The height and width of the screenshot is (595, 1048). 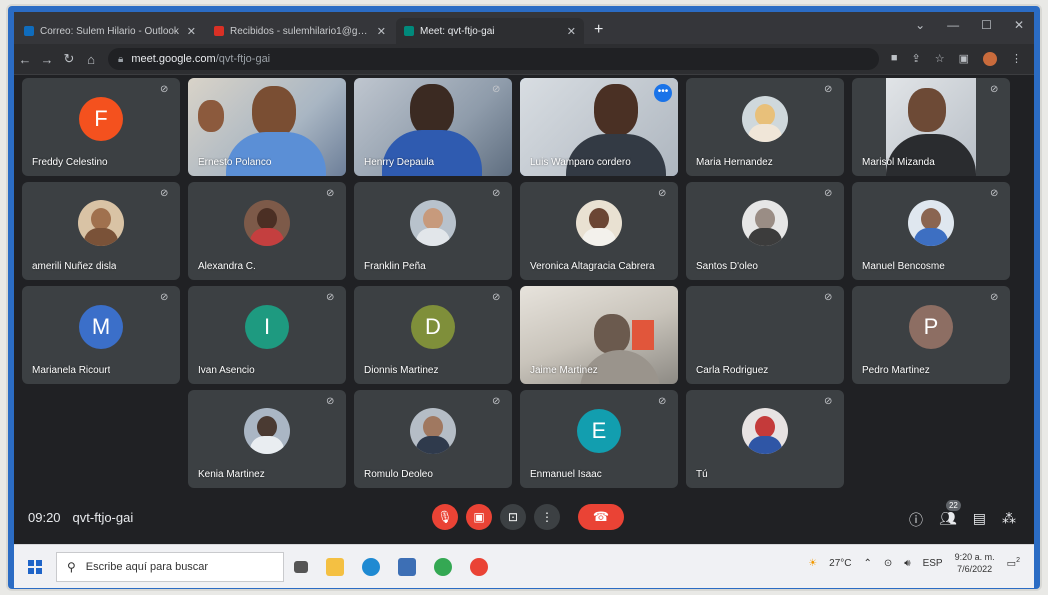 What do you see at coordinates (964, 59) in the screenshot?
I see `sidepanel-icon: ▣` at bounding box center [964, 59].